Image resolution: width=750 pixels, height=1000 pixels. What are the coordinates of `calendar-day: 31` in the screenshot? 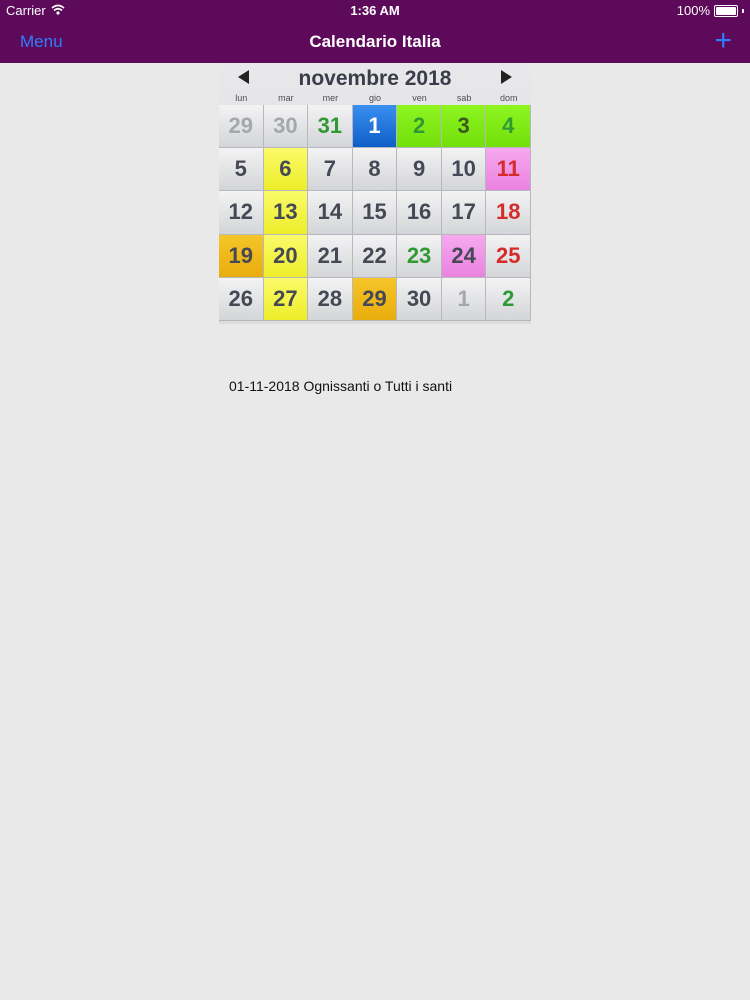 It's located at (330, 127).